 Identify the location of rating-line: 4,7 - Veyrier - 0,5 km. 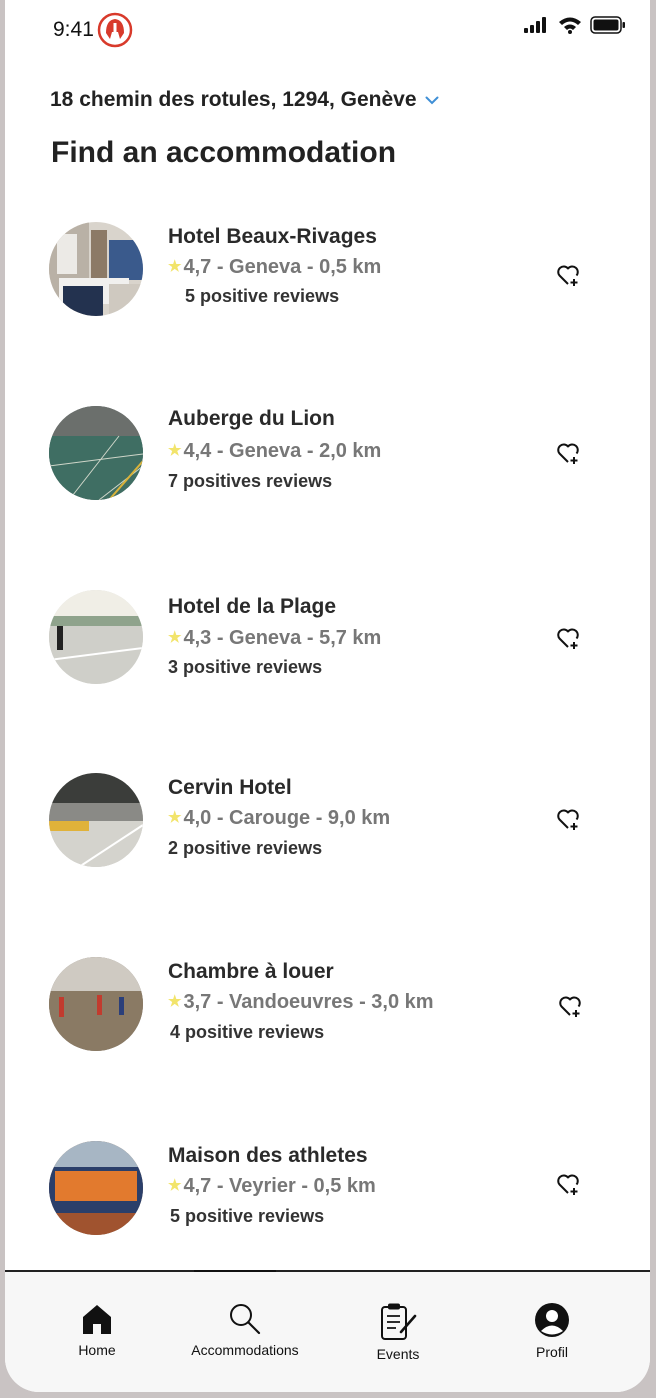
(279, 1186).